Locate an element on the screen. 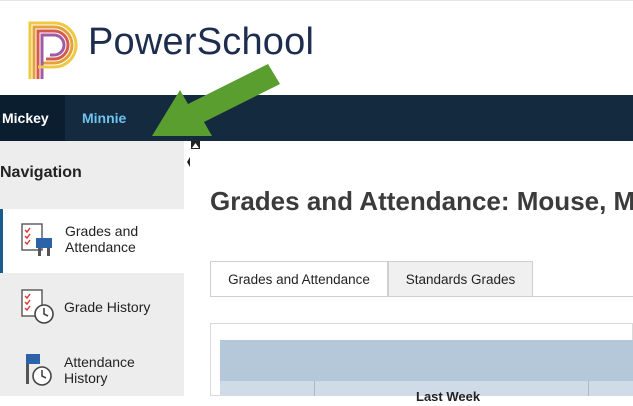 Image resolution: width=633 pixels, height=406 pixels. sidebar-item-attendance-history: Attendance History is located at coordinates (92, 374).